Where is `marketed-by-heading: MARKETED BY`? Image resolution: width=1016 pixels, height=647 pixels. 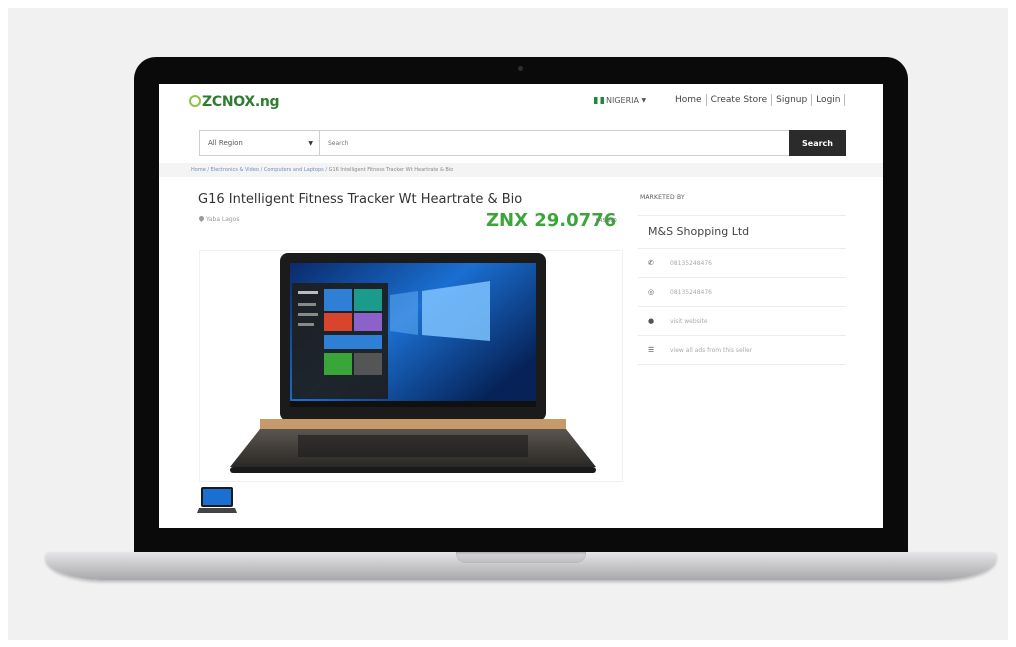
marketed-by-heading: MARKETED BY is located at coordinates (742, 203).